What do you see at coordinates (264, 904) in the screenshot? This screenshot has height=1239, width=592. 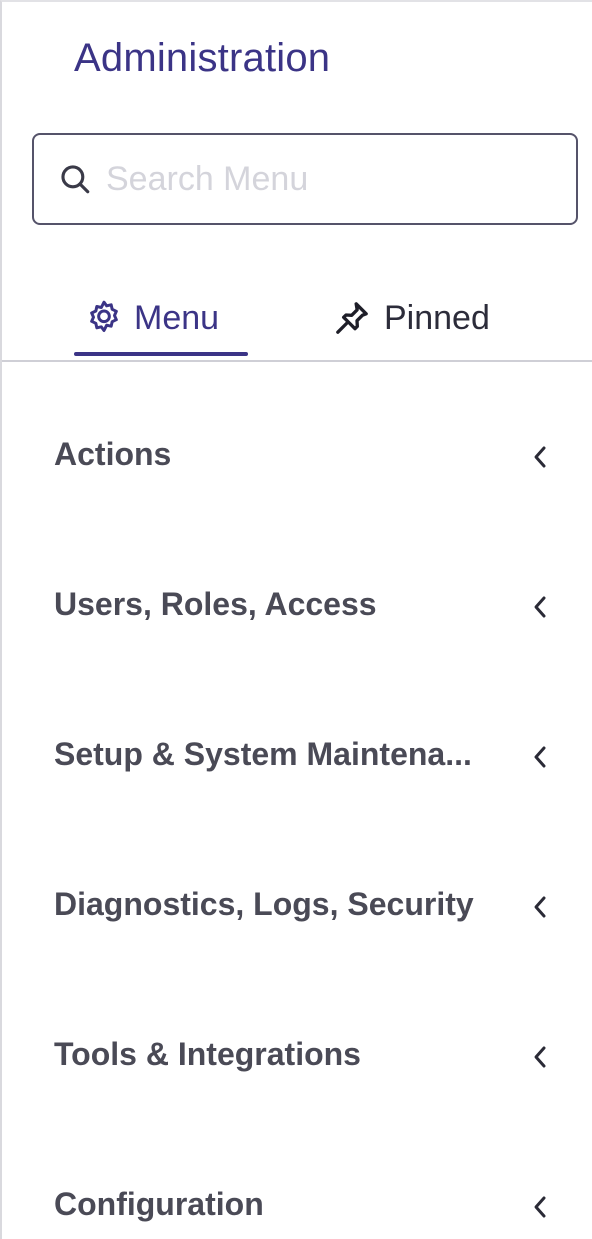 I see `menu-item-label: Diagnostics, Logs, Security` at bounding box center [264, 904].